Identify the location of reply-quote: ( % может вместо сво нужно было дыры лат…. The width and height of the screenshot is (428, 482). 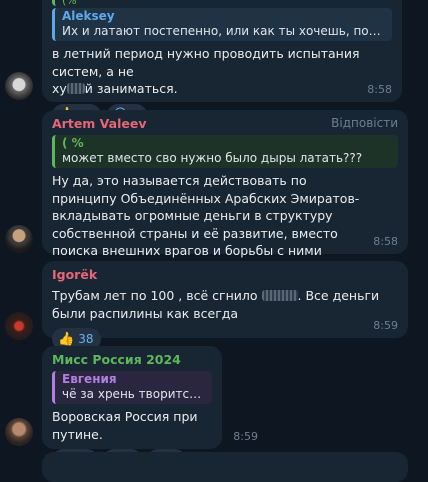
(225, 151).